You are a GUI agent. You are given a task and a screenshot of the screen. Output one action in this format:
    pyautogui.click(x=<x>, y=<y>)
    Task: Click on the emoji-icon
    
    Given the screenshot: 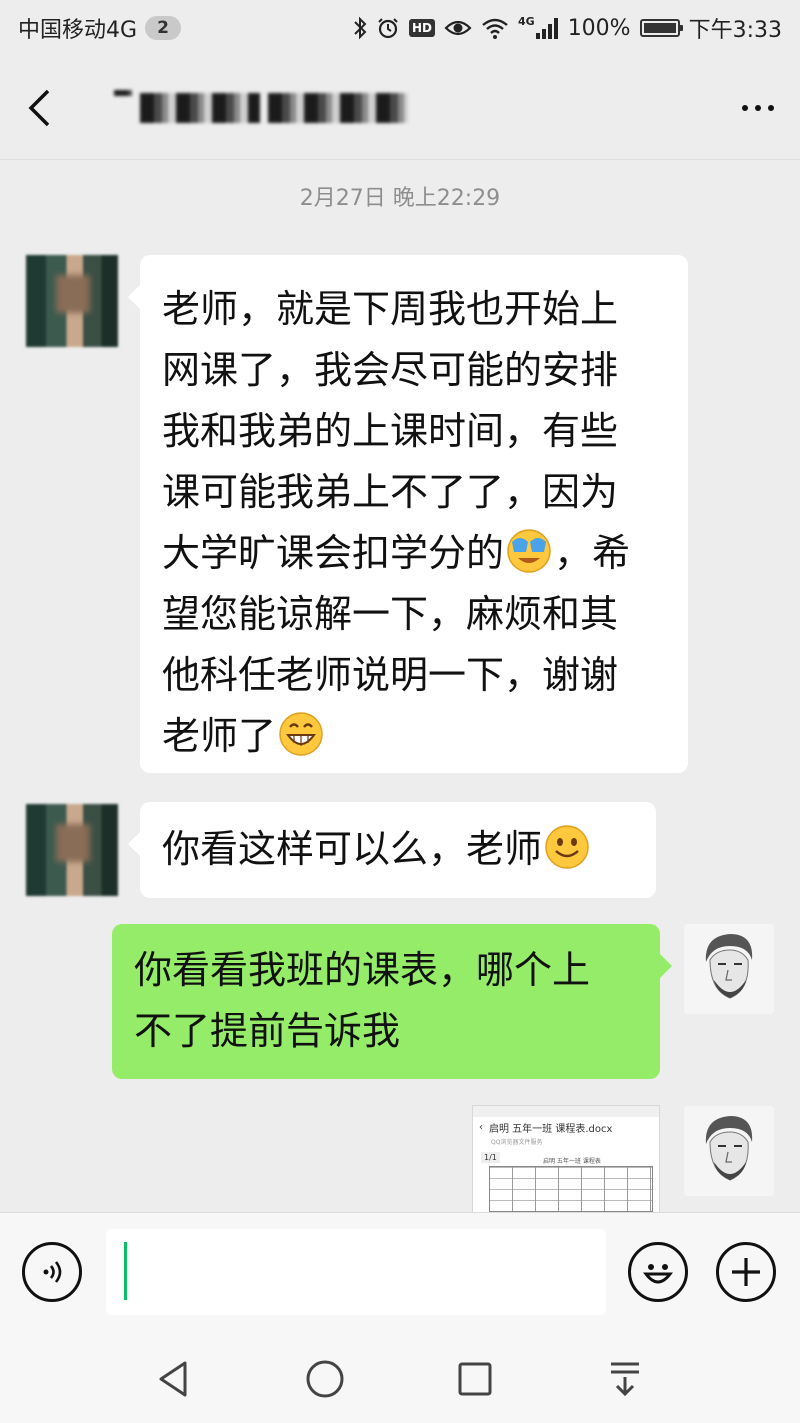 What is the action you would take?
    pyautogui.click(x=658, y=1274)
    